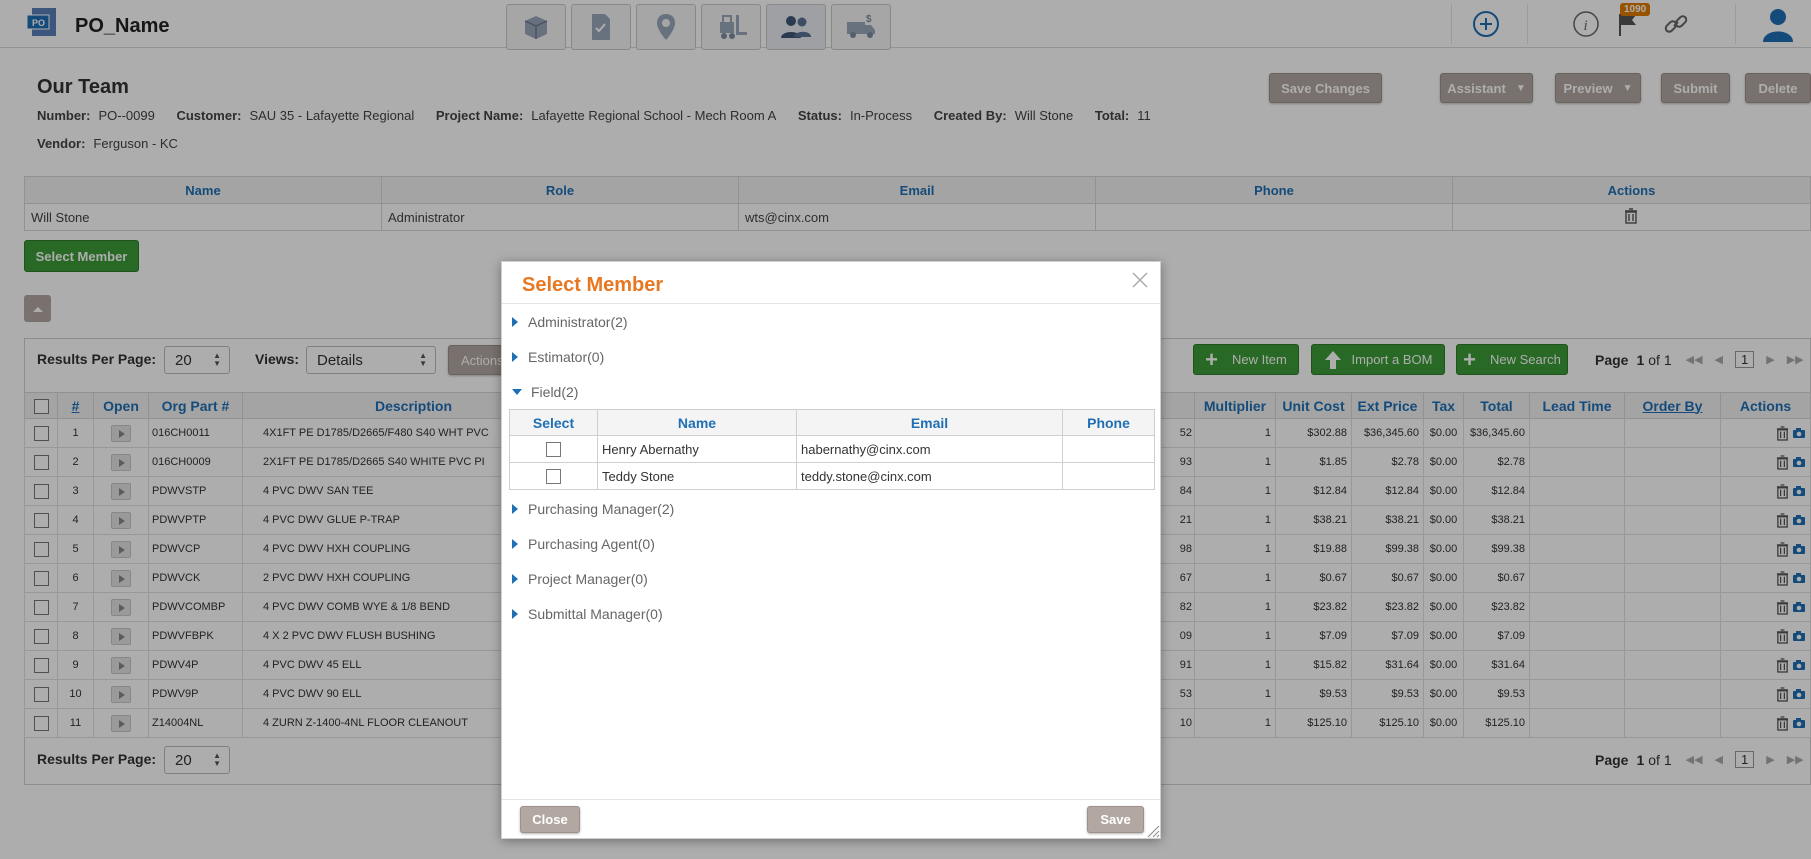  What do you see at coordinates (697, 476) in the screenshot?
I see `member-name: Teddy Stone` at bounding box center [697, 476].